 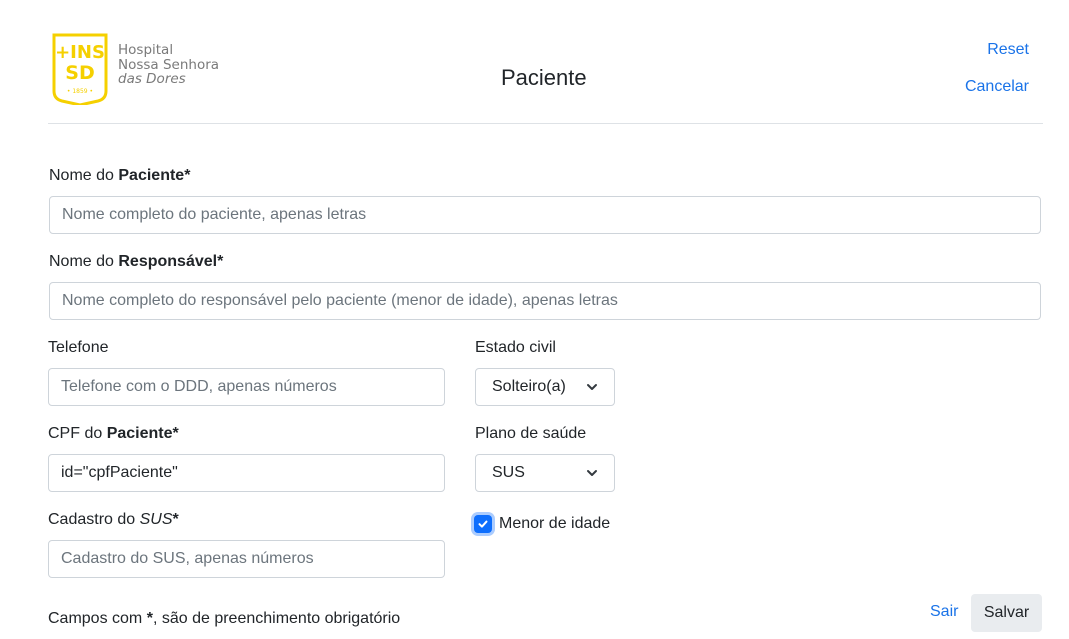 What do you see at coordinates (136, 261) in the screenshot?
I see `nome-responsavel-label: Nome do Responsável*` at bounding box center [136, 261].